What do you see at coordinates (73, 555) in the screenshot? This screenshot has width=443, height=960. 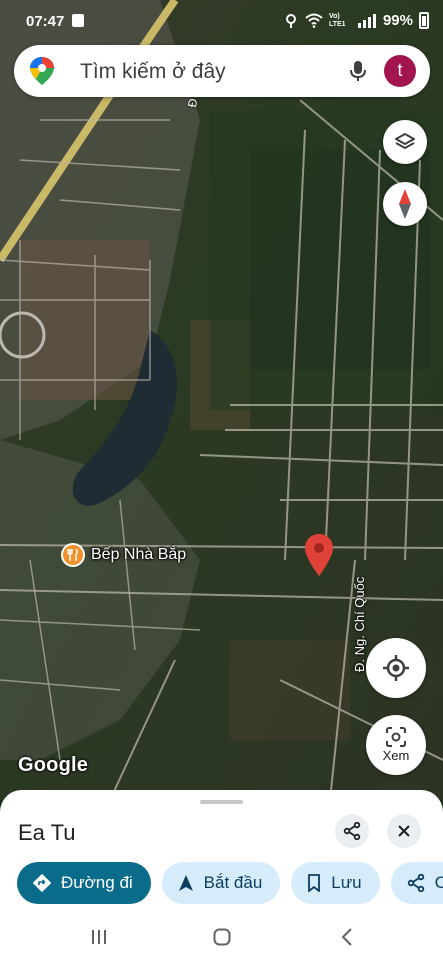 I see `restaurant-icon` at bounding box center [73, 555].